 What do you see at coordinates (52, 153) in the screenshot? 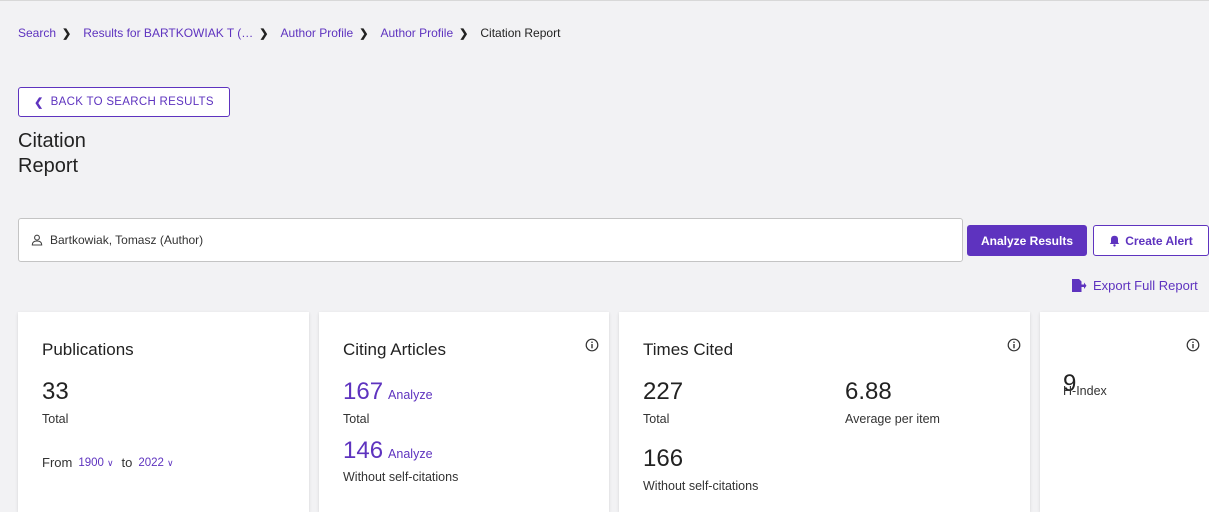
I see `page-title: Citation Report` at bounding box center [52, 153].